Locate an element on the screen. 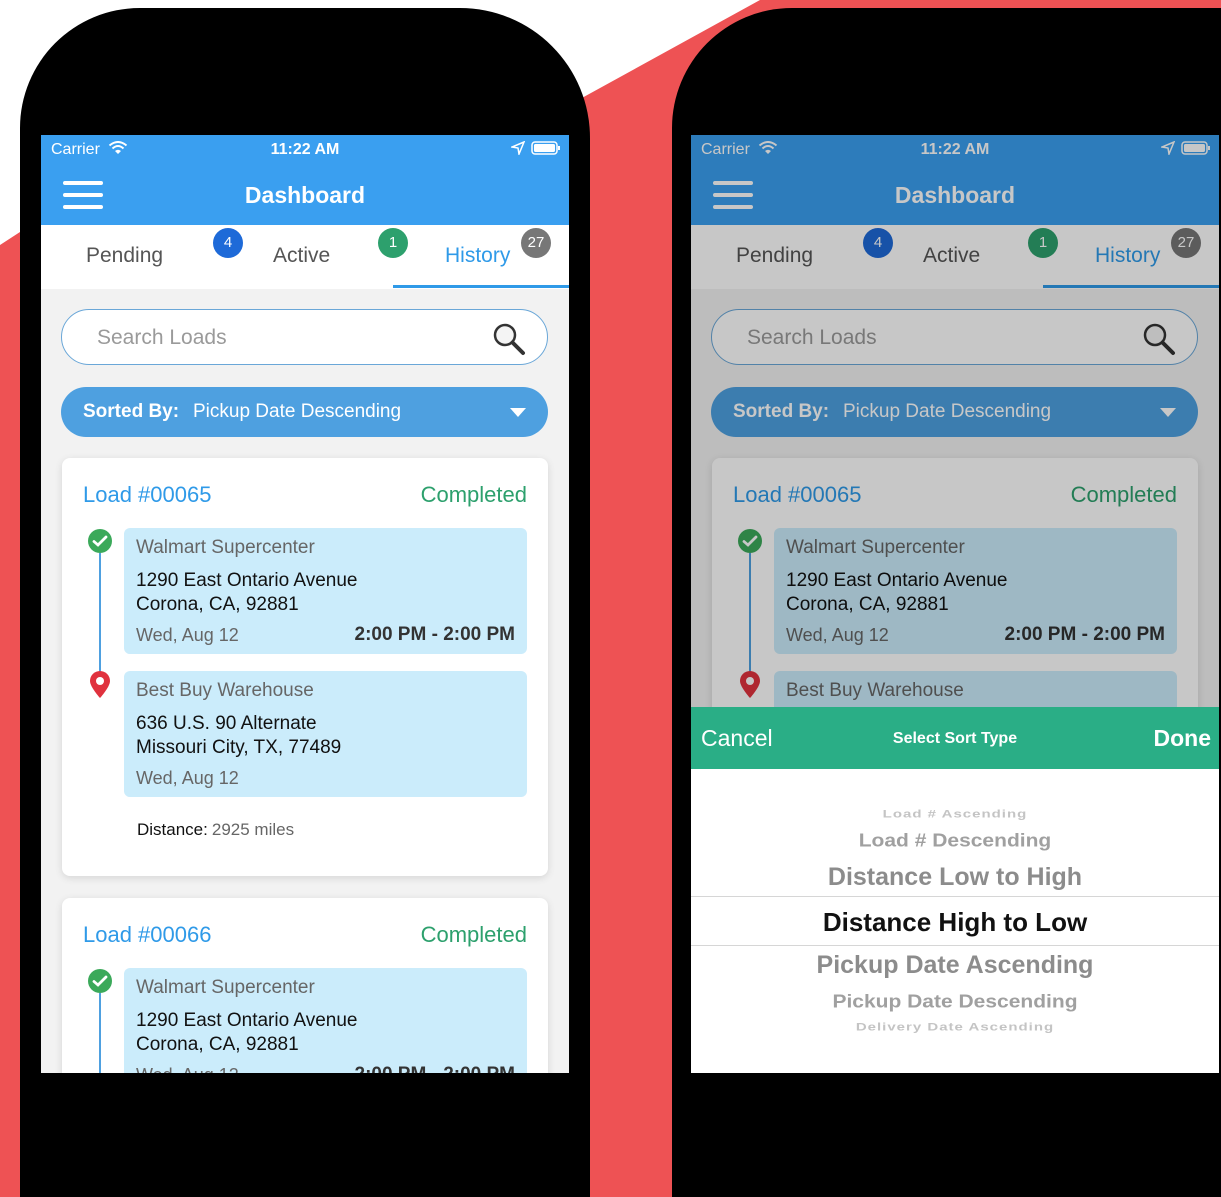 Image resolution: width=1221 pixels, height=1197 pixels. status-bar: Carrier 11:22 AM is located at coordinates (305, 150).